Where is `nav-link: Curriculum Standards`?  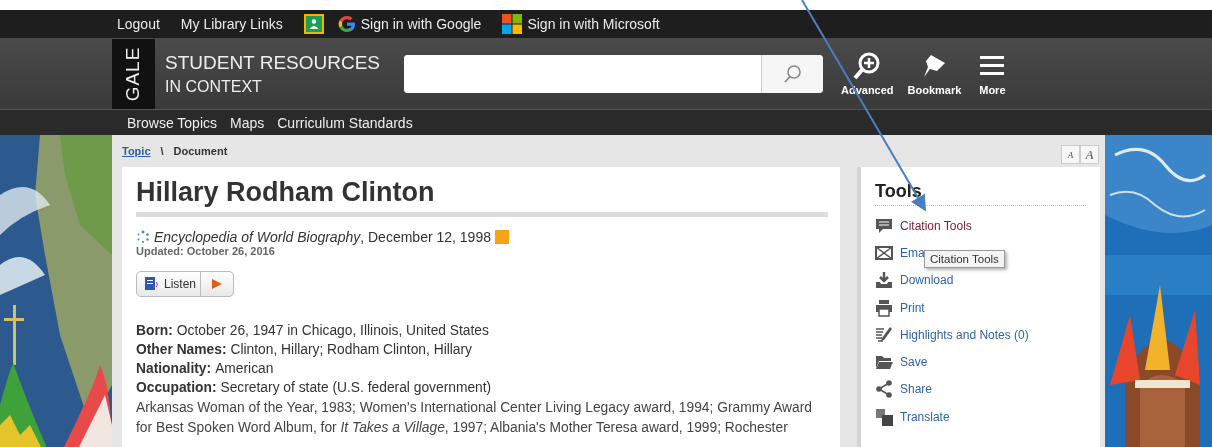 nav-link: Curriculum Standards is located at coordinates (345, 122).